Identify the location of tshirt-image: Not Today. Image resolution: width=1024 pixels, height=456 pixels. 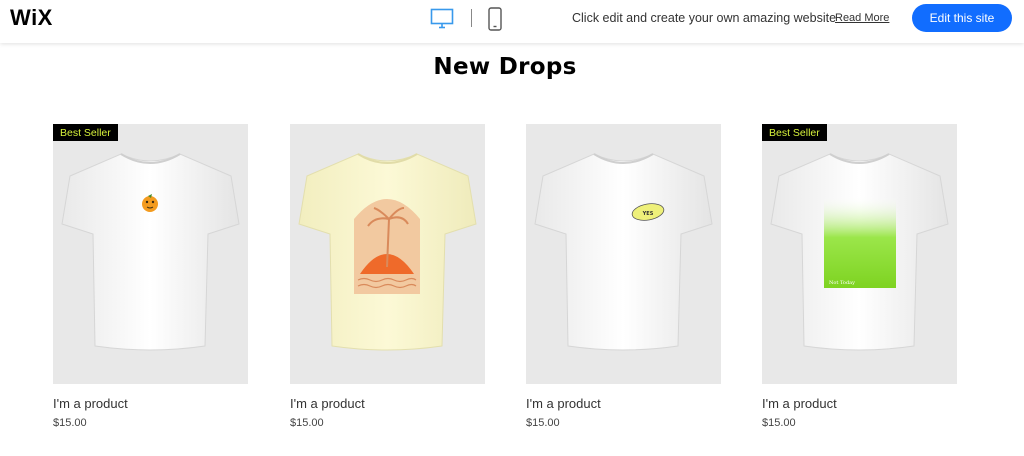
(859, 252).